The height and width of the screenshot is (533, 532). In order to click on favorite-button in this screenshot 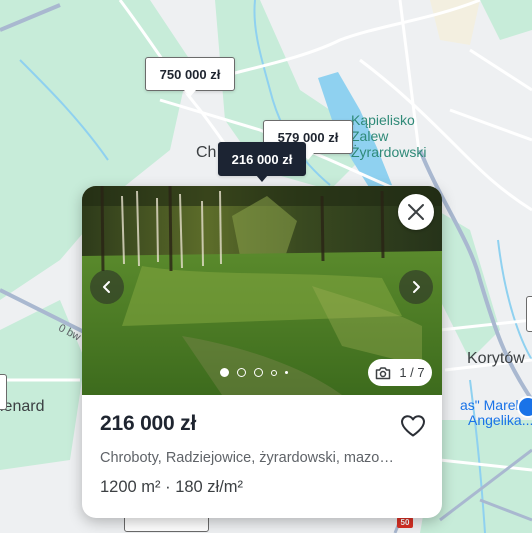, I will do `click(413, 426)`.